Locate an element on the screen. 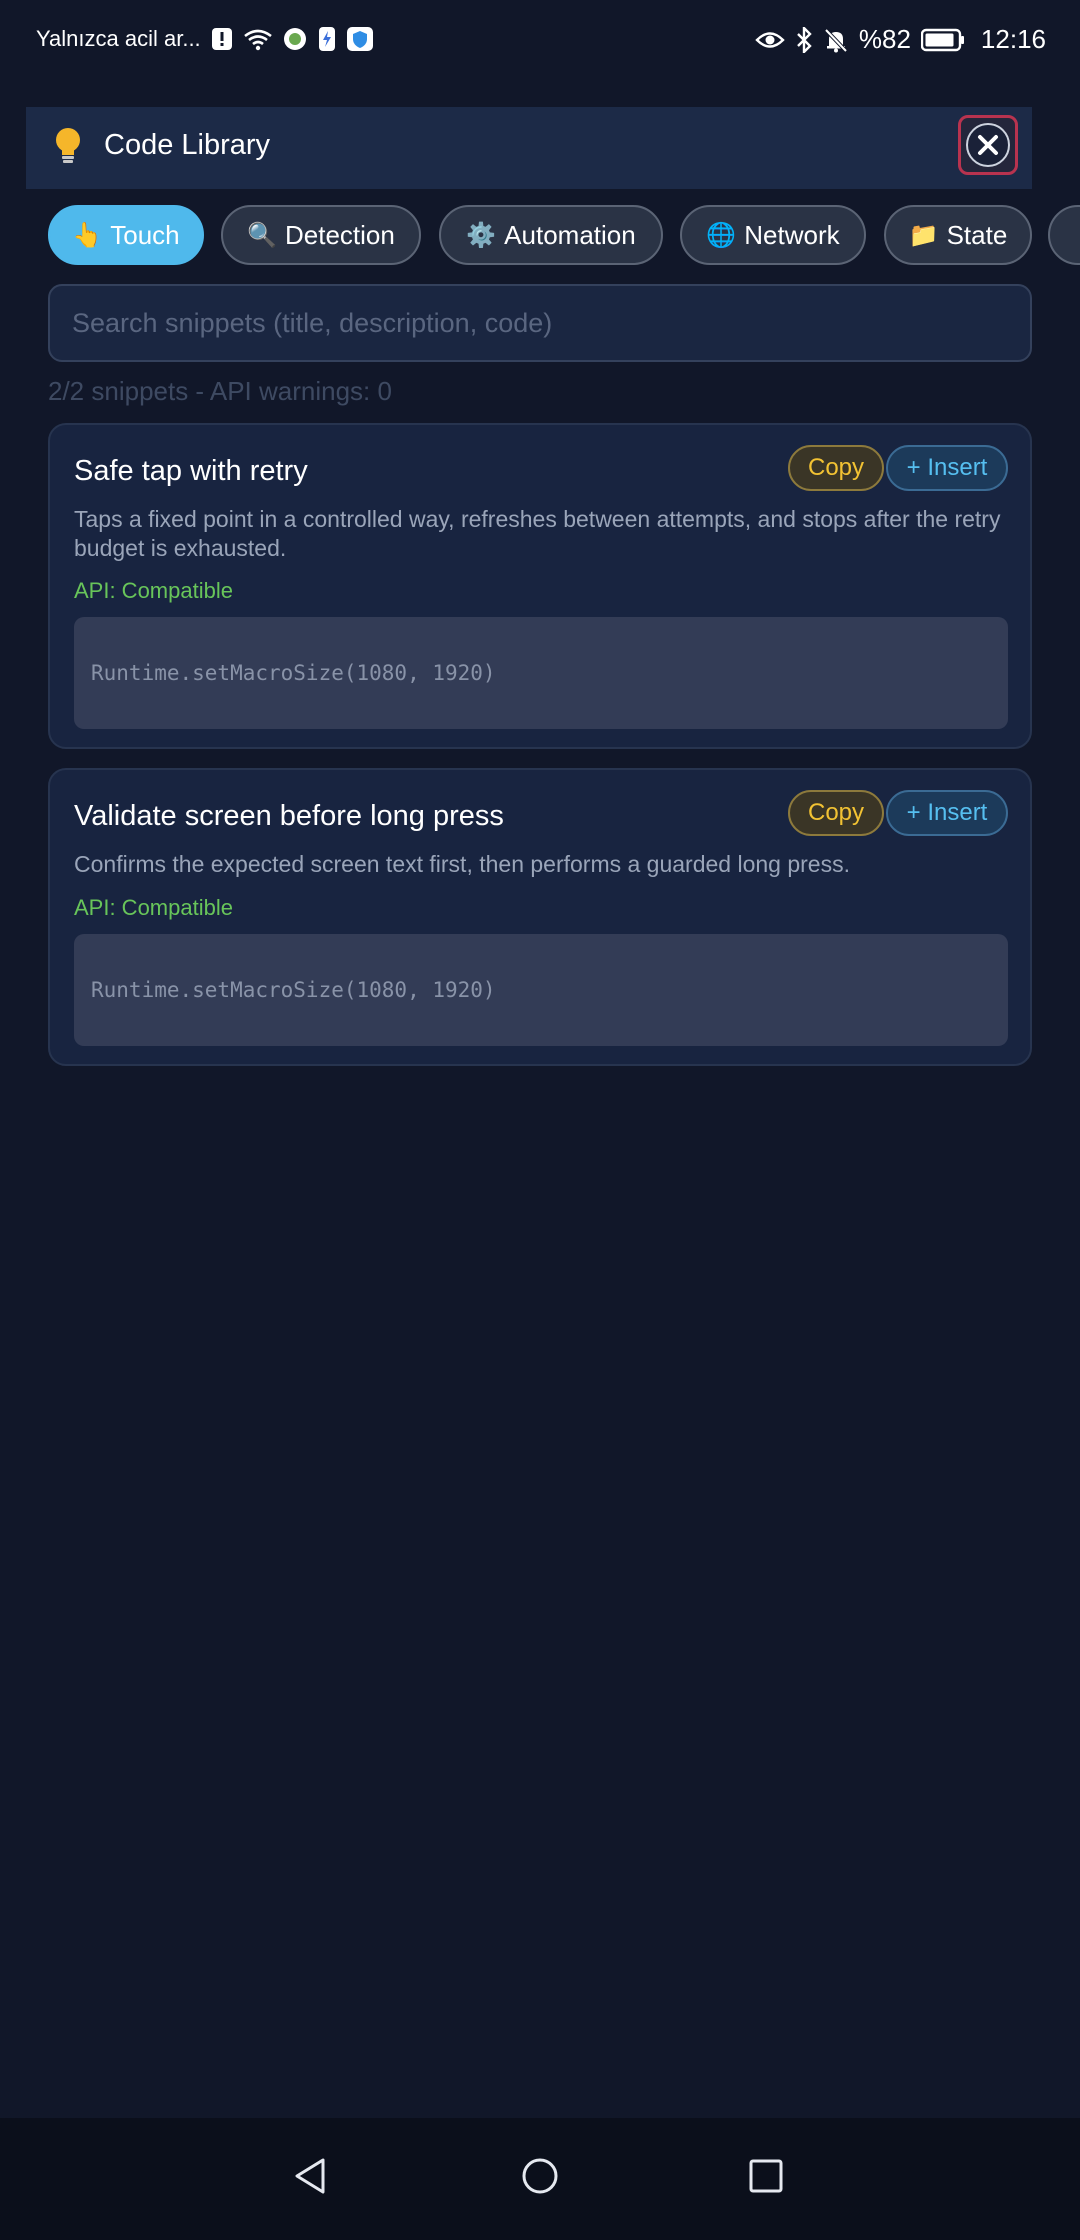 This screenshot has width=1080, height=2240. back-button is located at coordinates (311, 2178).